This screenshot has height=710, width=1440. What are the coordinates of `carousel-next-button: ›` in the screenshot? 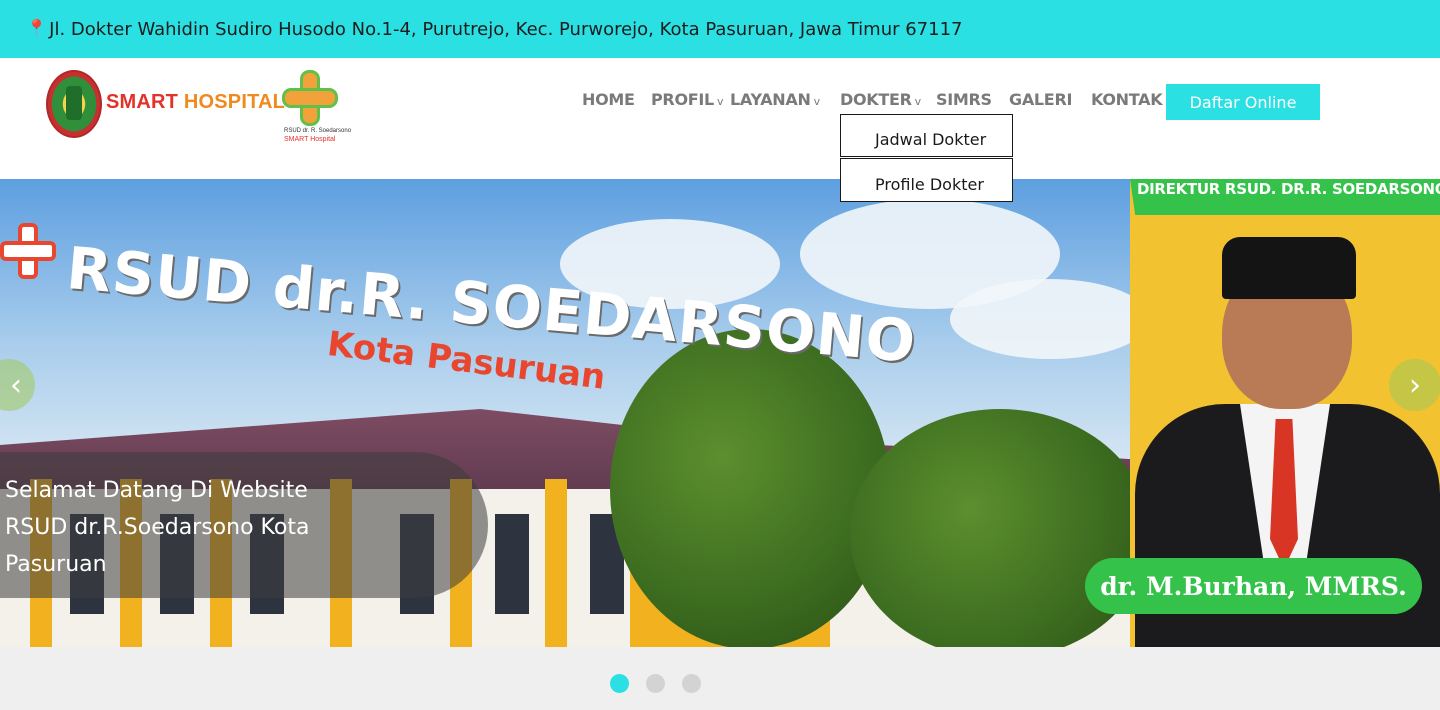 It's located at (1414, 385).